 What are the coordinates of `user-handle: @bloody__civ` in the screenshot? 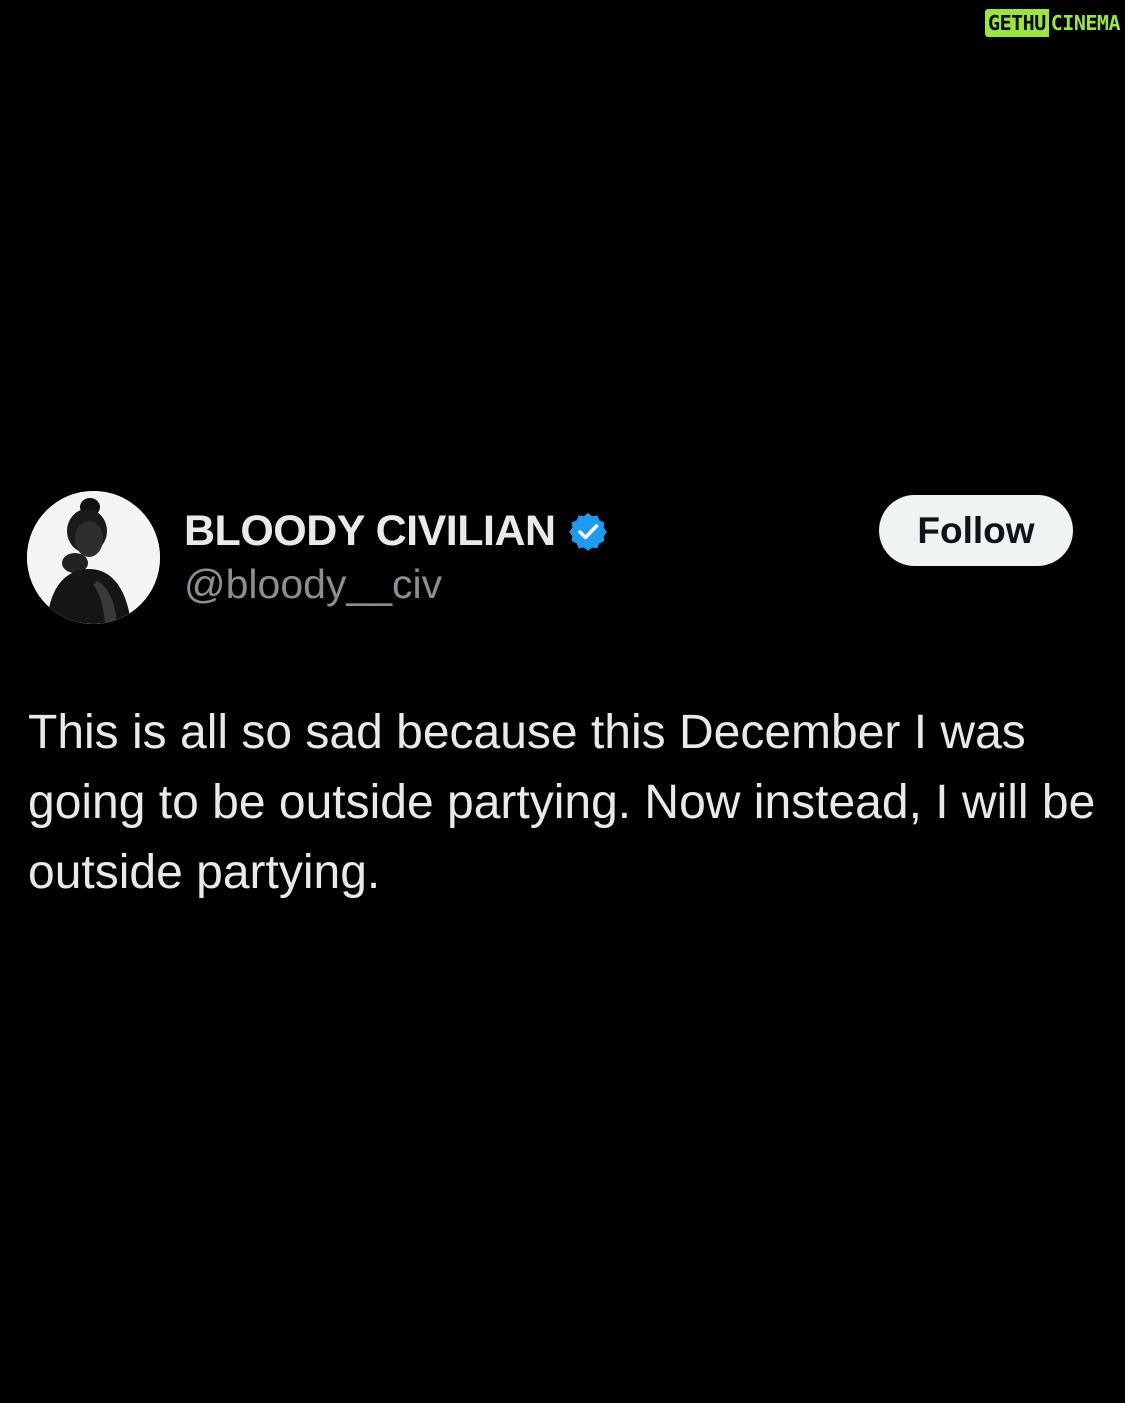 It's located at (396, 584).